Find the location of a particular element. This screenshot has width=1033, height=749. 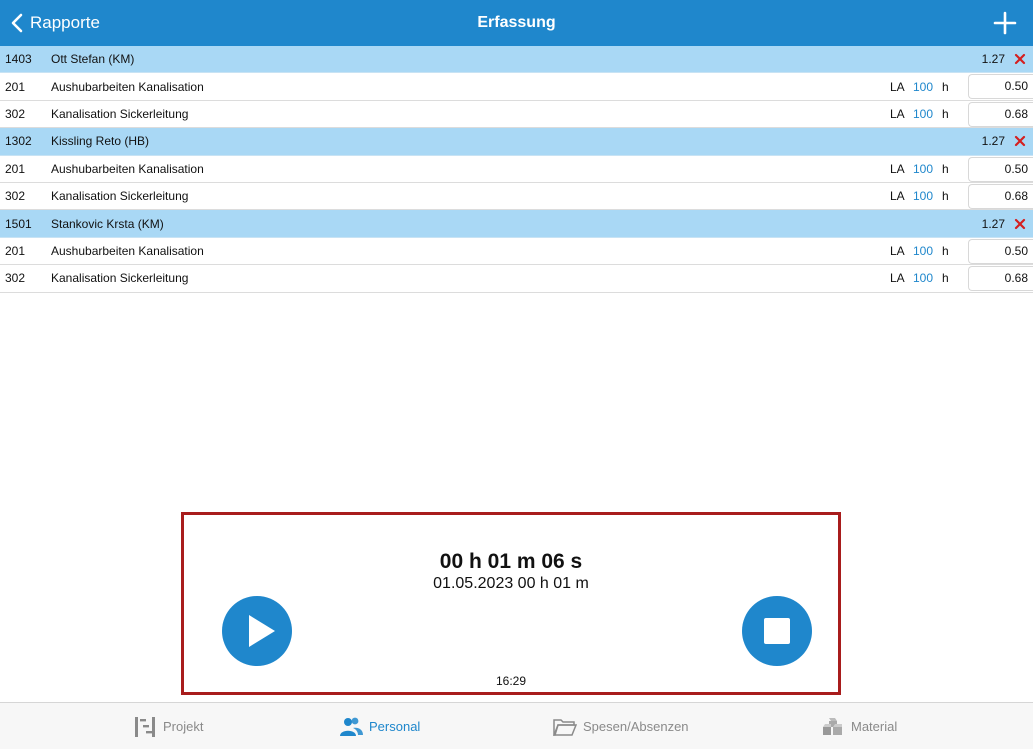

tab-projekt: Projekt is located at coordinates (168, 726).